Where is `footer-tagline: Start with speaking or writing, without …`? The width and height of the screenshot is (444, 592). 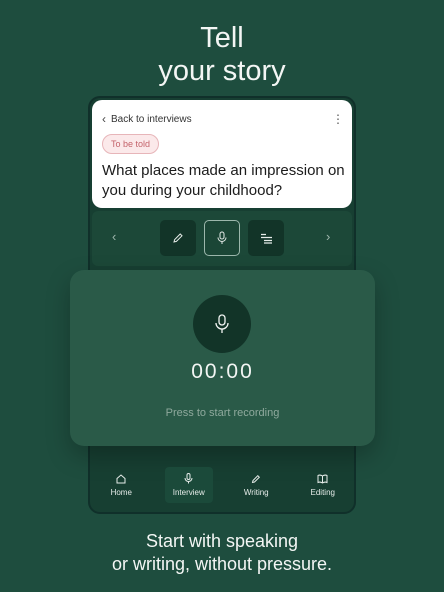
footer-tagline: Start with speaking or writing, without … is located at coordinates (222, 553).